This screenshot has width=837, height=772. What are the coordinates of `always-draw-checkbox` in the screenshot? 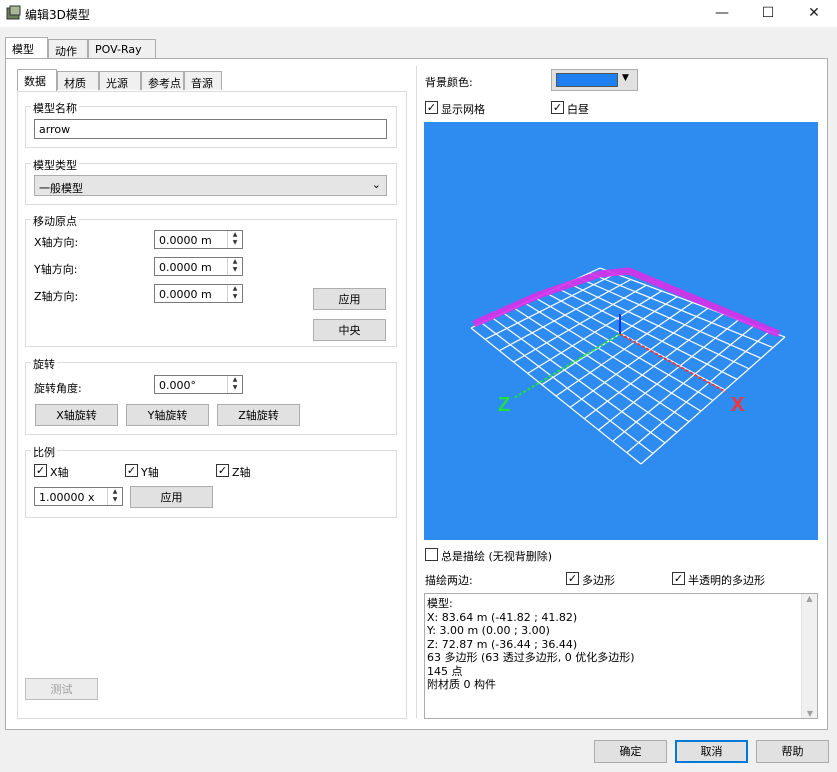 It's located at (431, 554).